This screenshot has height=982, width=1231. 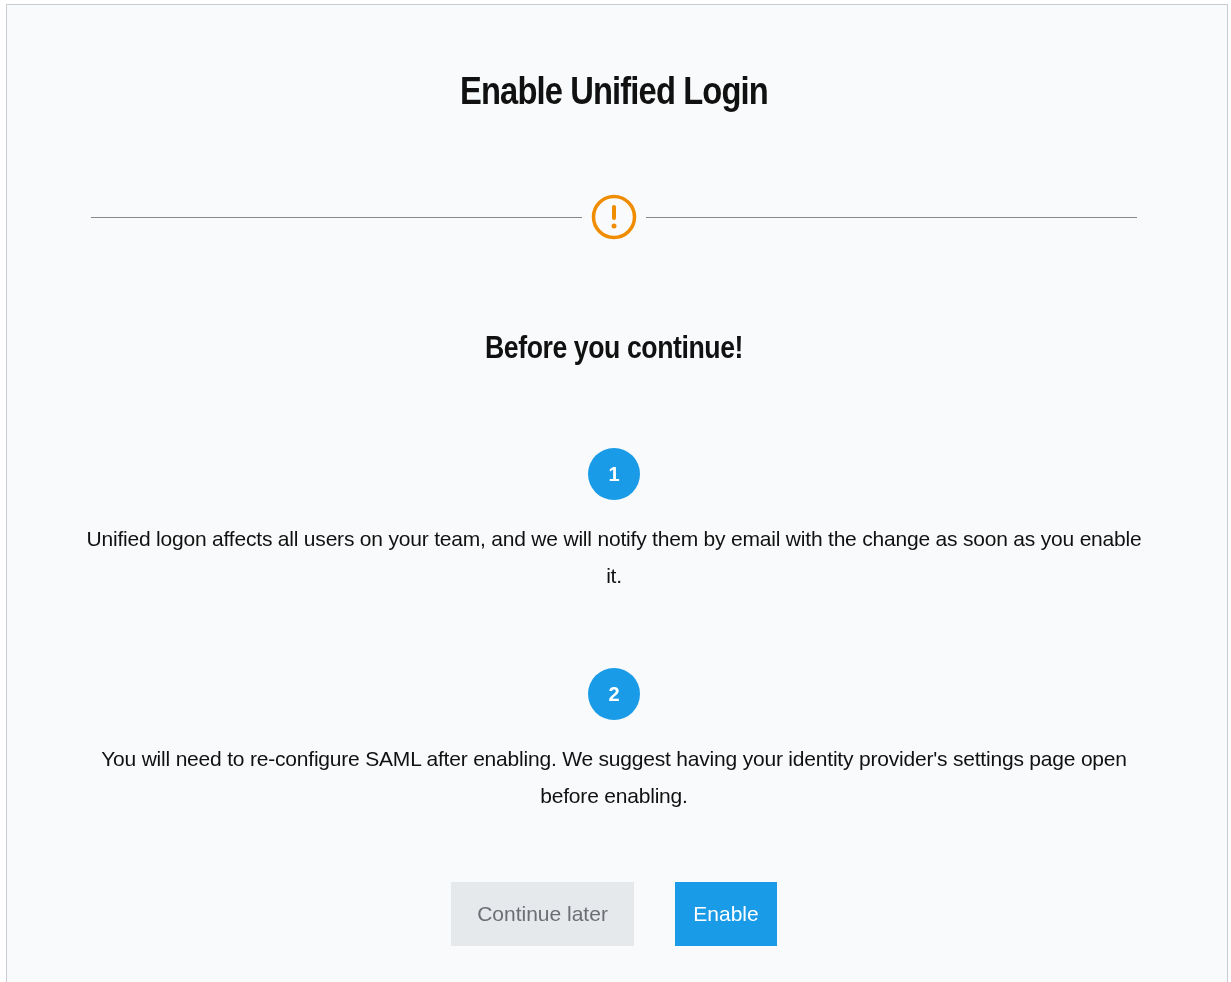 I want to click on step-number: 2, so click(x=614, y=694).